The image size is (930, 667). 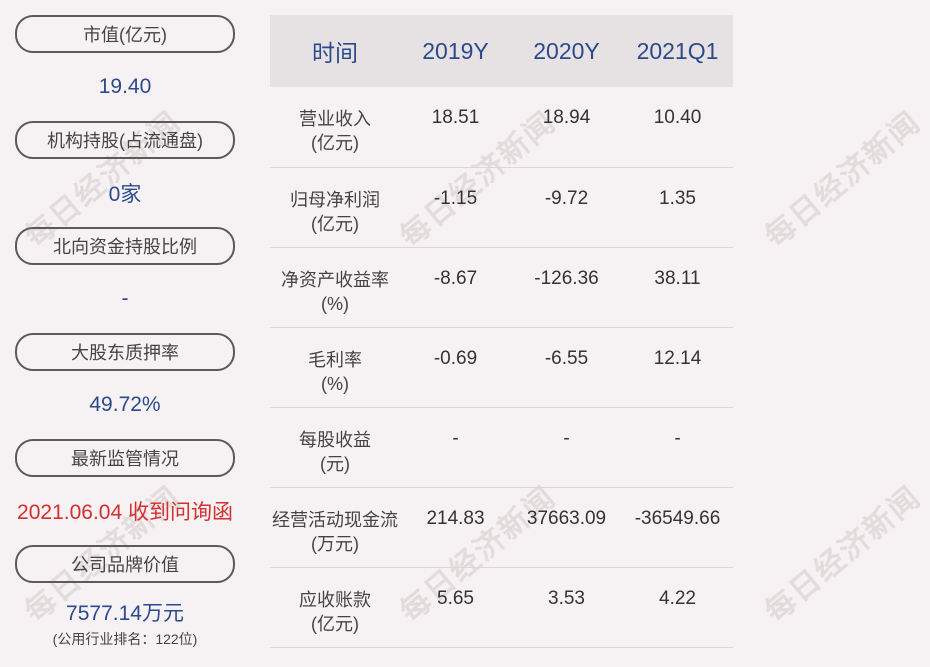 What do you see at coordinates (566, 287) in the screenshot?
I see `table-cell: -126.36` at bounding box center [566, 287].